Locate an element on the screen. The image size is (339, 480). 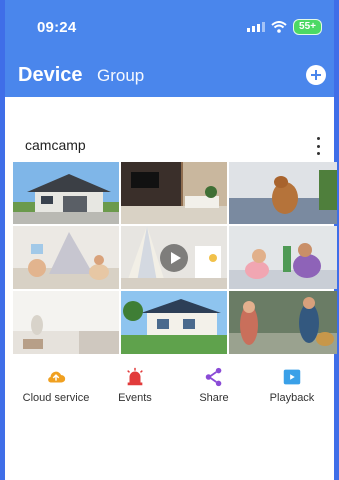
playback-button: Playback is located at coordinates (292, 385).